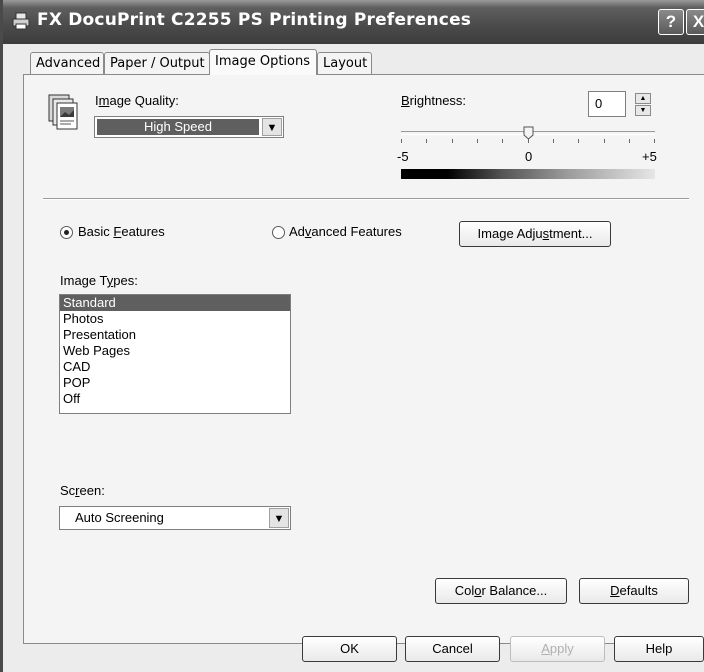 The height and width of the screenshot is (672, 704). Describe the element at coordinates (175, 335) in the screenshot. I see `list-item: Presentation` at that location.